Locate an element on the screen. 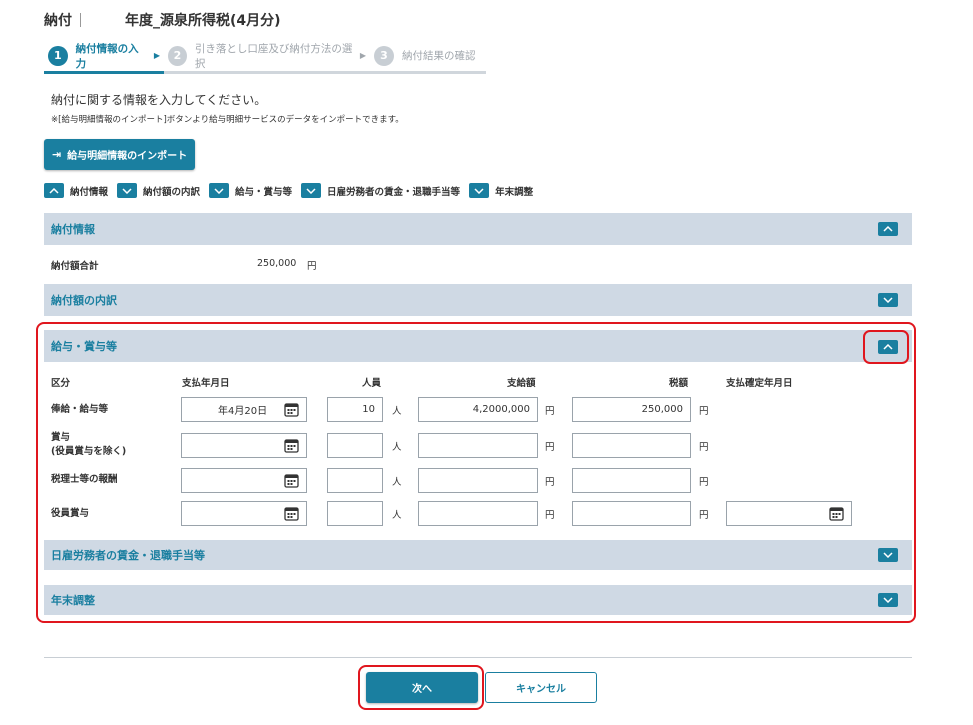 The image size is (973, 725). pay-date-input: 年4月20日 is located at coordinates (244, 409).